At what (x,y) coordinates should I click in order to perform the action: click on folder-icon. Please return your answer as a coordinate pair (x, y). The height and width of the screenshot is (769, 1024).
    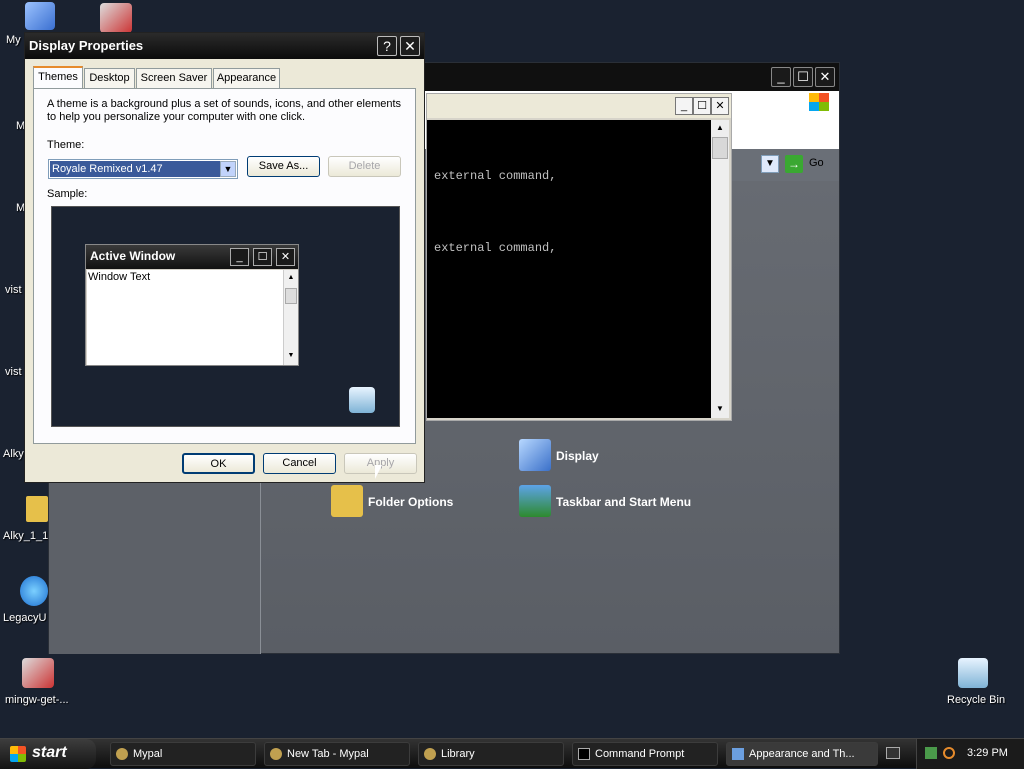
    Looking at the image, I should click on (37, 509).